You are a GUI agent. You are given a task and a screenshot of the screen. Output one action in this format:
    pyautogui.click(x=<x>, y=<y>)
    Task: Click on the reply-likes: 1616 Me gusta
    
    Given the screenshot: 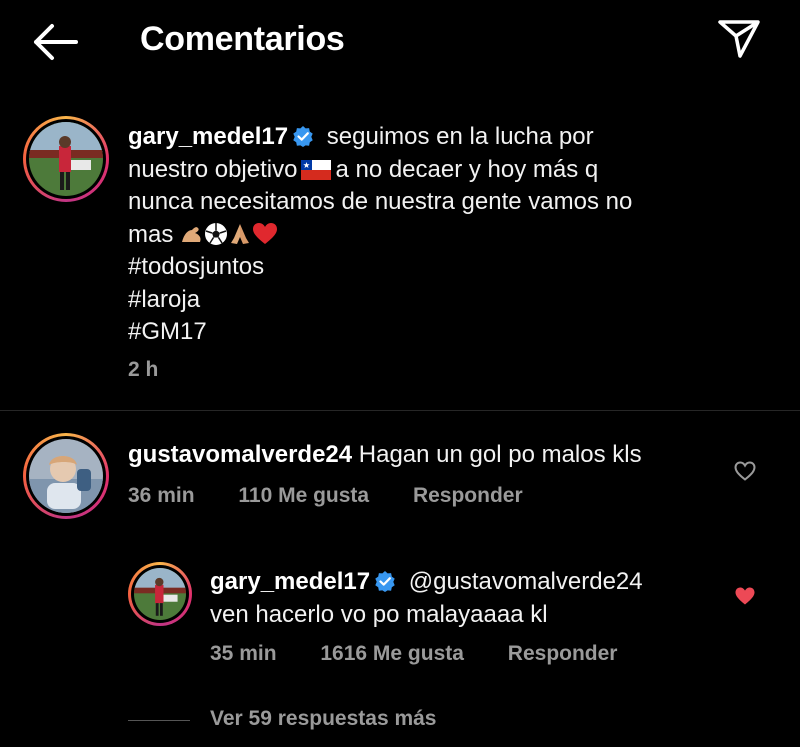 What is the action you would take?
    pyautogui.click(x=392, y=653)
    